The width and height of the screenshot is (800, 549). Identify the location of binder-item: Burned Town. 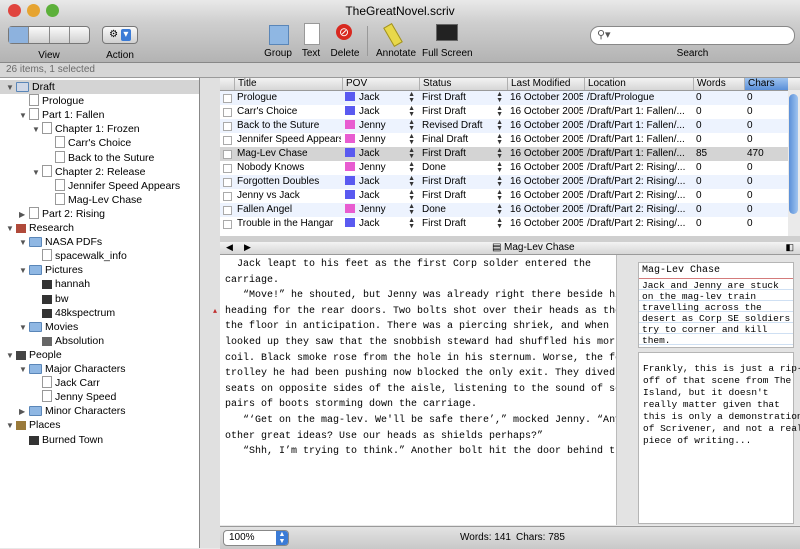
(99, 440).